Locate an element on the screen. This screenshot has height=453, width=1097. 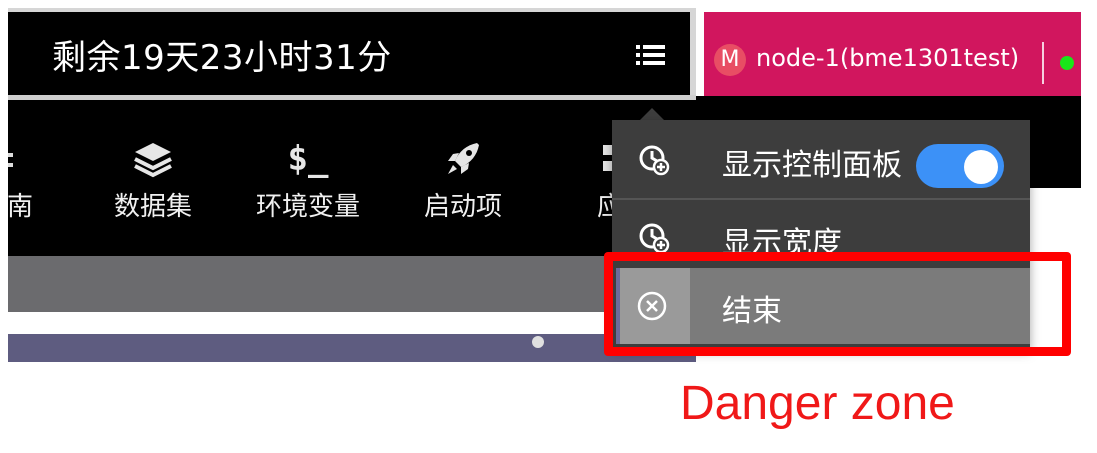
terminal-dollar-icon: $_ is located at coordinates (308, 159).